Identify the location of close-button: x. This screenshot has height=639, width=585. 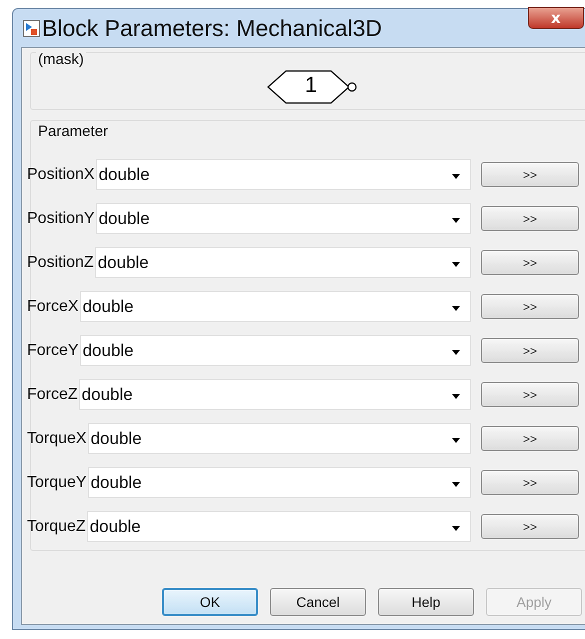
(556, 18).